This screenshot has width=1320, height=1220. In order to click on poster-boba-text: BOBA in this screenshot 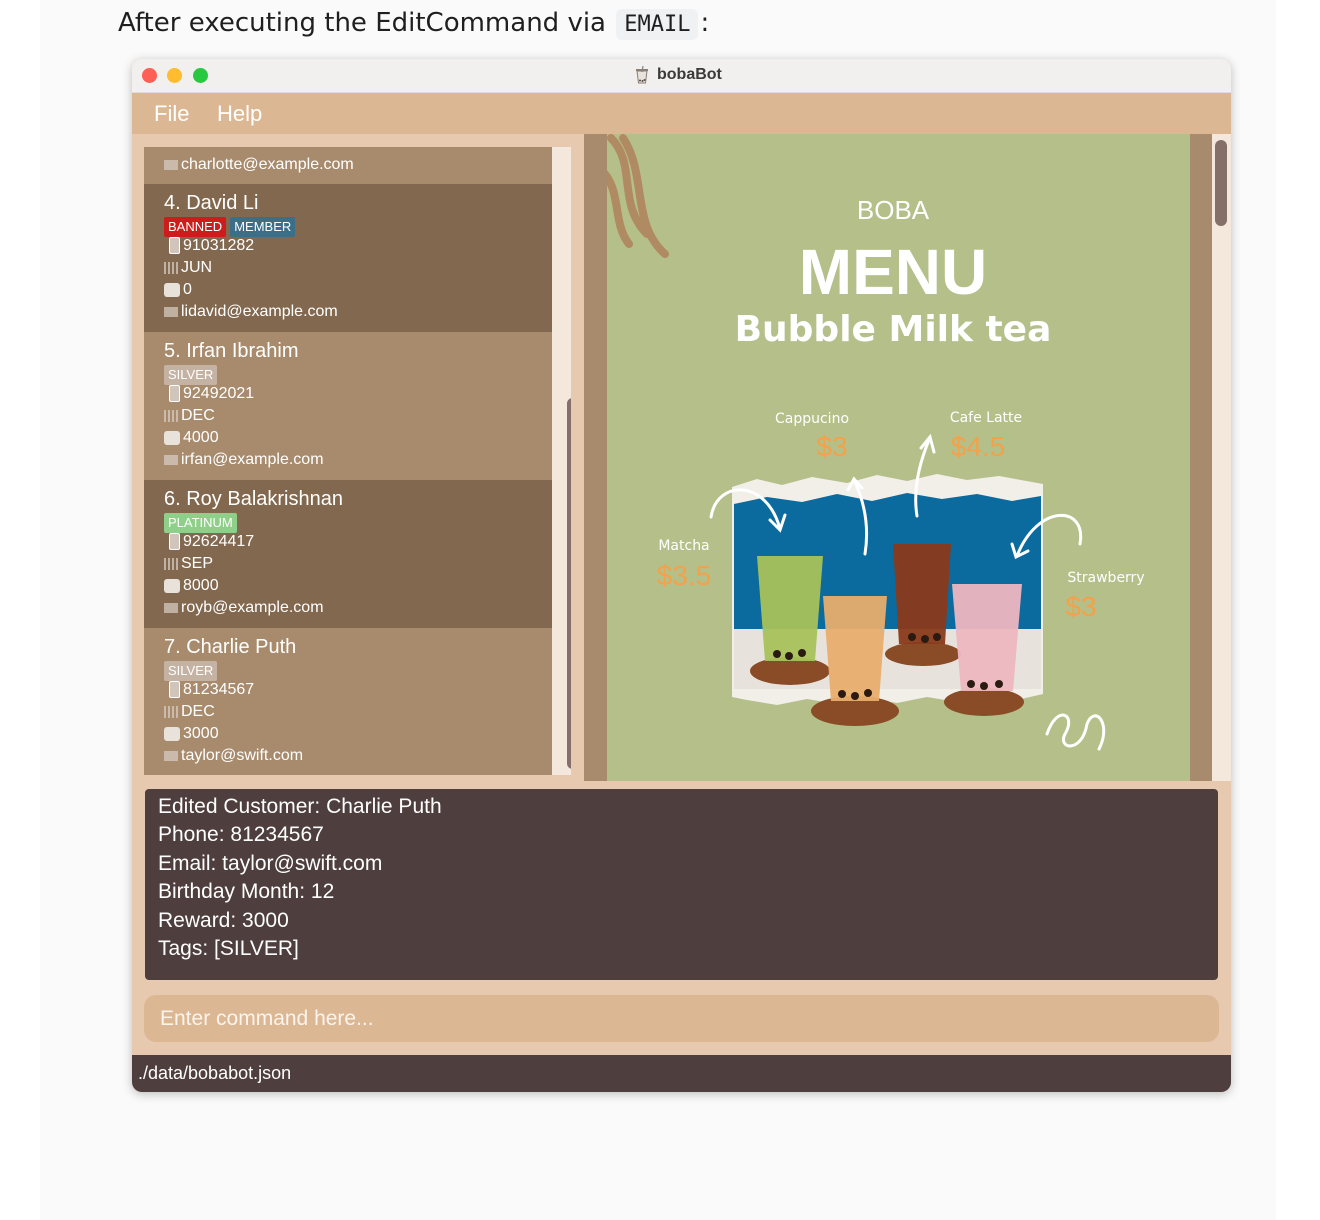, I will do `click(893, 210)`.